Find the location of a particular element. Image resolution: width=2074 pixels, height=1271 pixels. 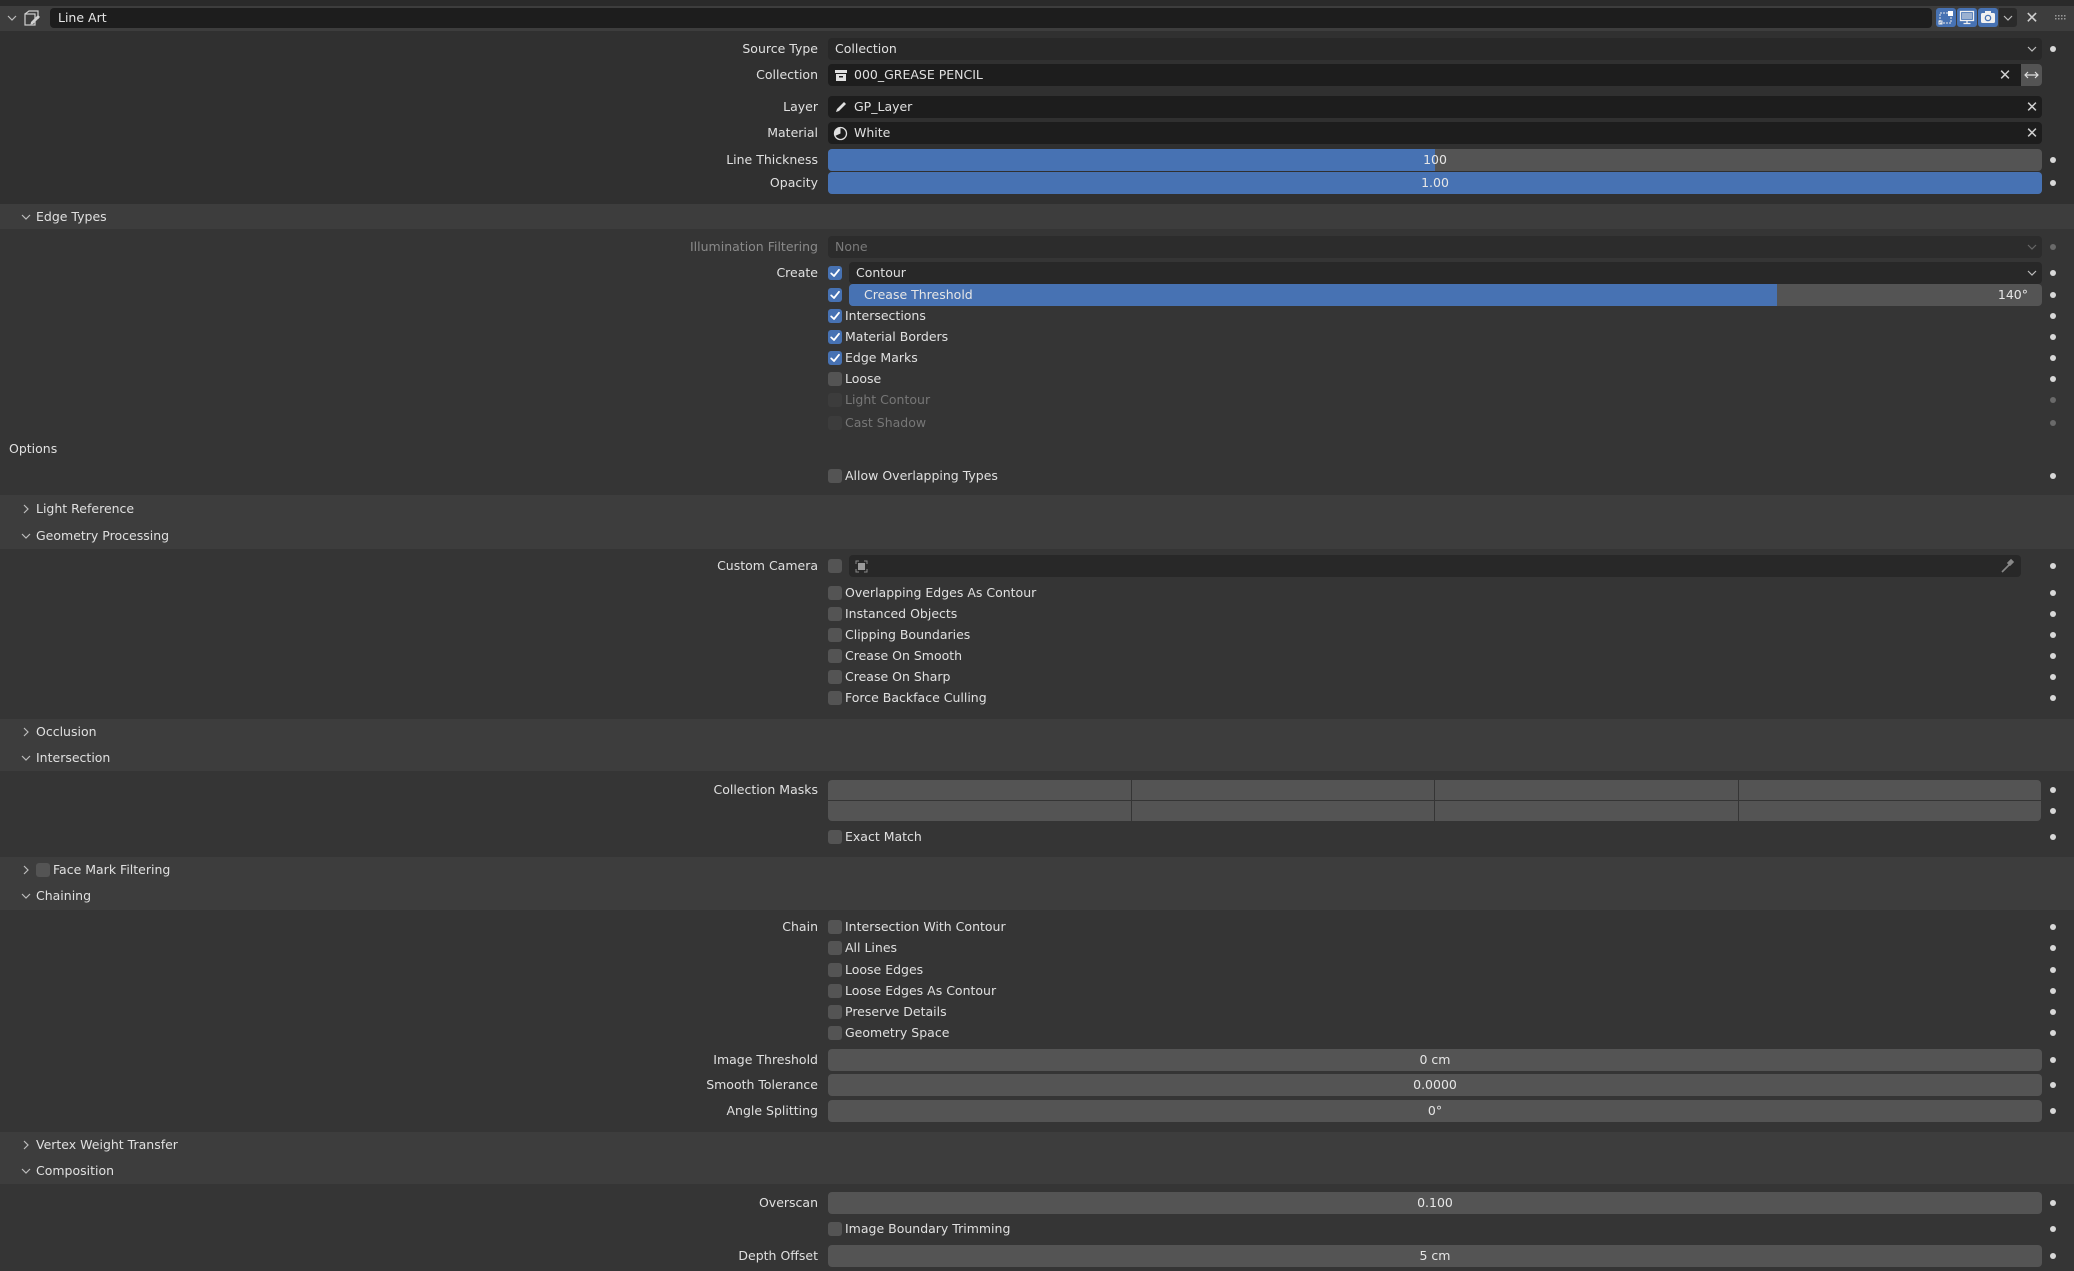

depth-offset-field: 5 cm is located at coordinates (1435, 1256).